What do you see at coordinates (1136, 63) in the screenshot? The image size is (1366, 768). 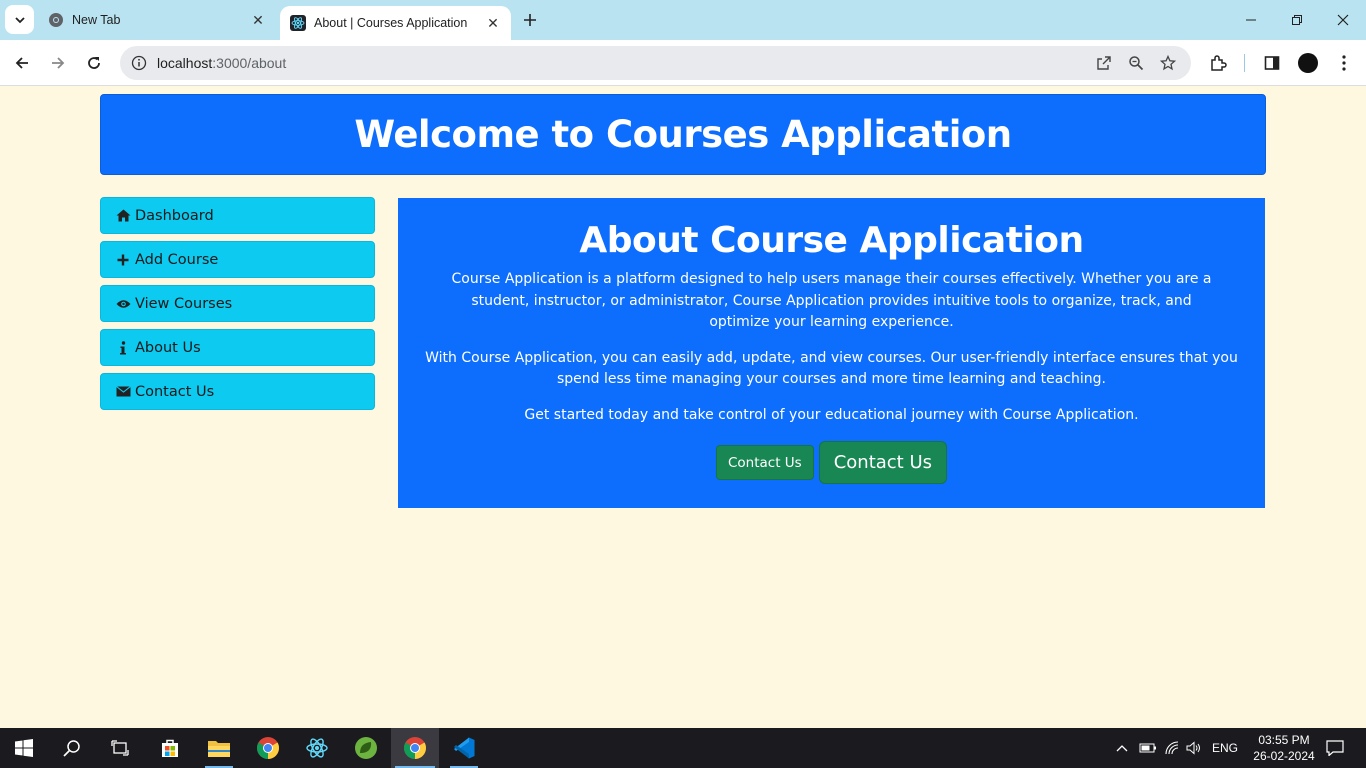 I see `zoom-icon` at bounding box center [1136, 63].